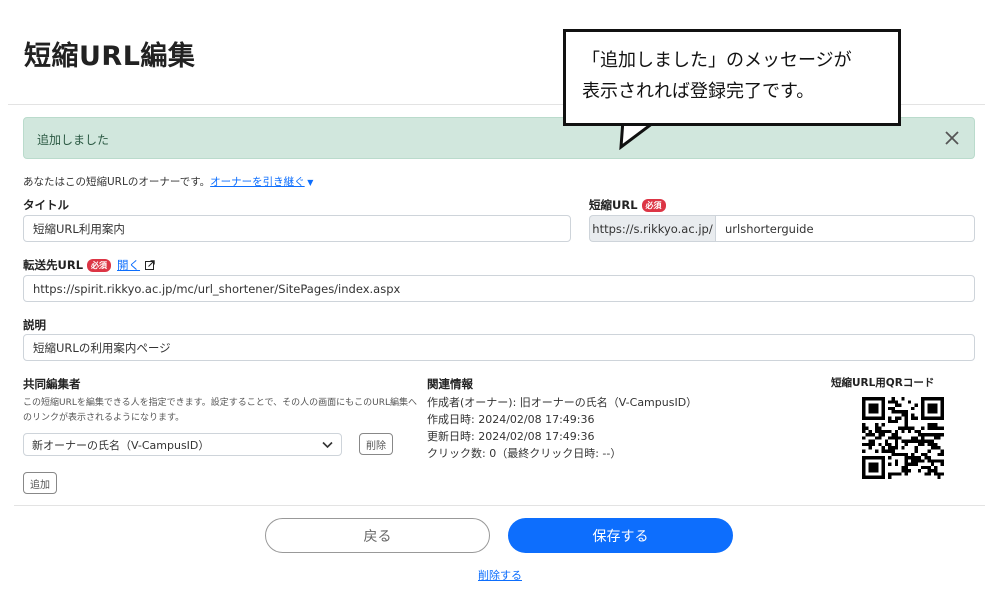 This screenshot has width=985, height=590. What do you see at coordinates (732, 77) in the screenshot?
I see `callout-box: 「追加しました」のメッセージが 表示されれば登録完了です。` at bounding box center [732, 77].